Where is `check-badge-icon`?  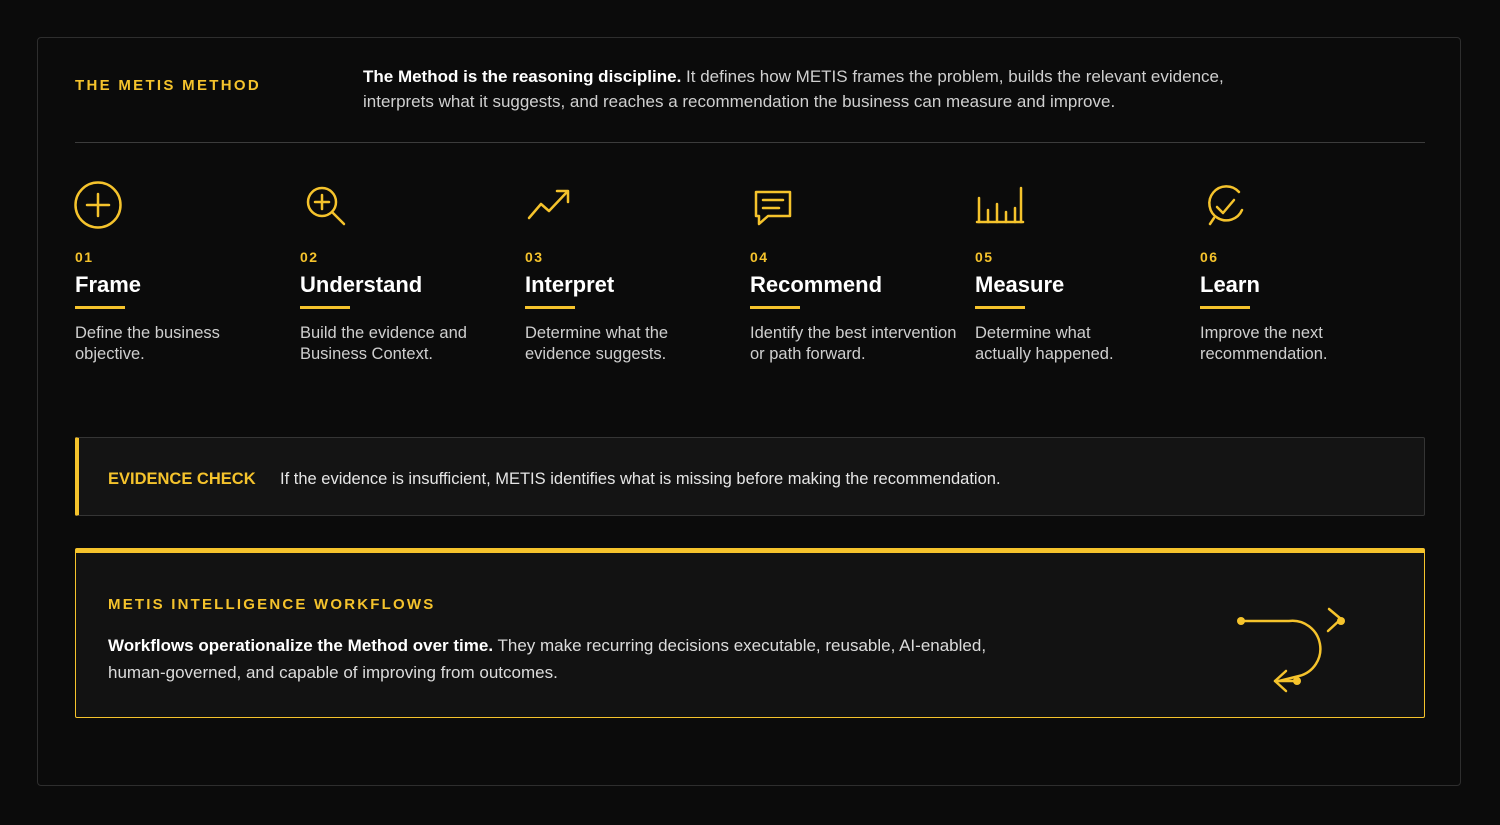 check-badge-icon is located at coordinates (1226, 205).